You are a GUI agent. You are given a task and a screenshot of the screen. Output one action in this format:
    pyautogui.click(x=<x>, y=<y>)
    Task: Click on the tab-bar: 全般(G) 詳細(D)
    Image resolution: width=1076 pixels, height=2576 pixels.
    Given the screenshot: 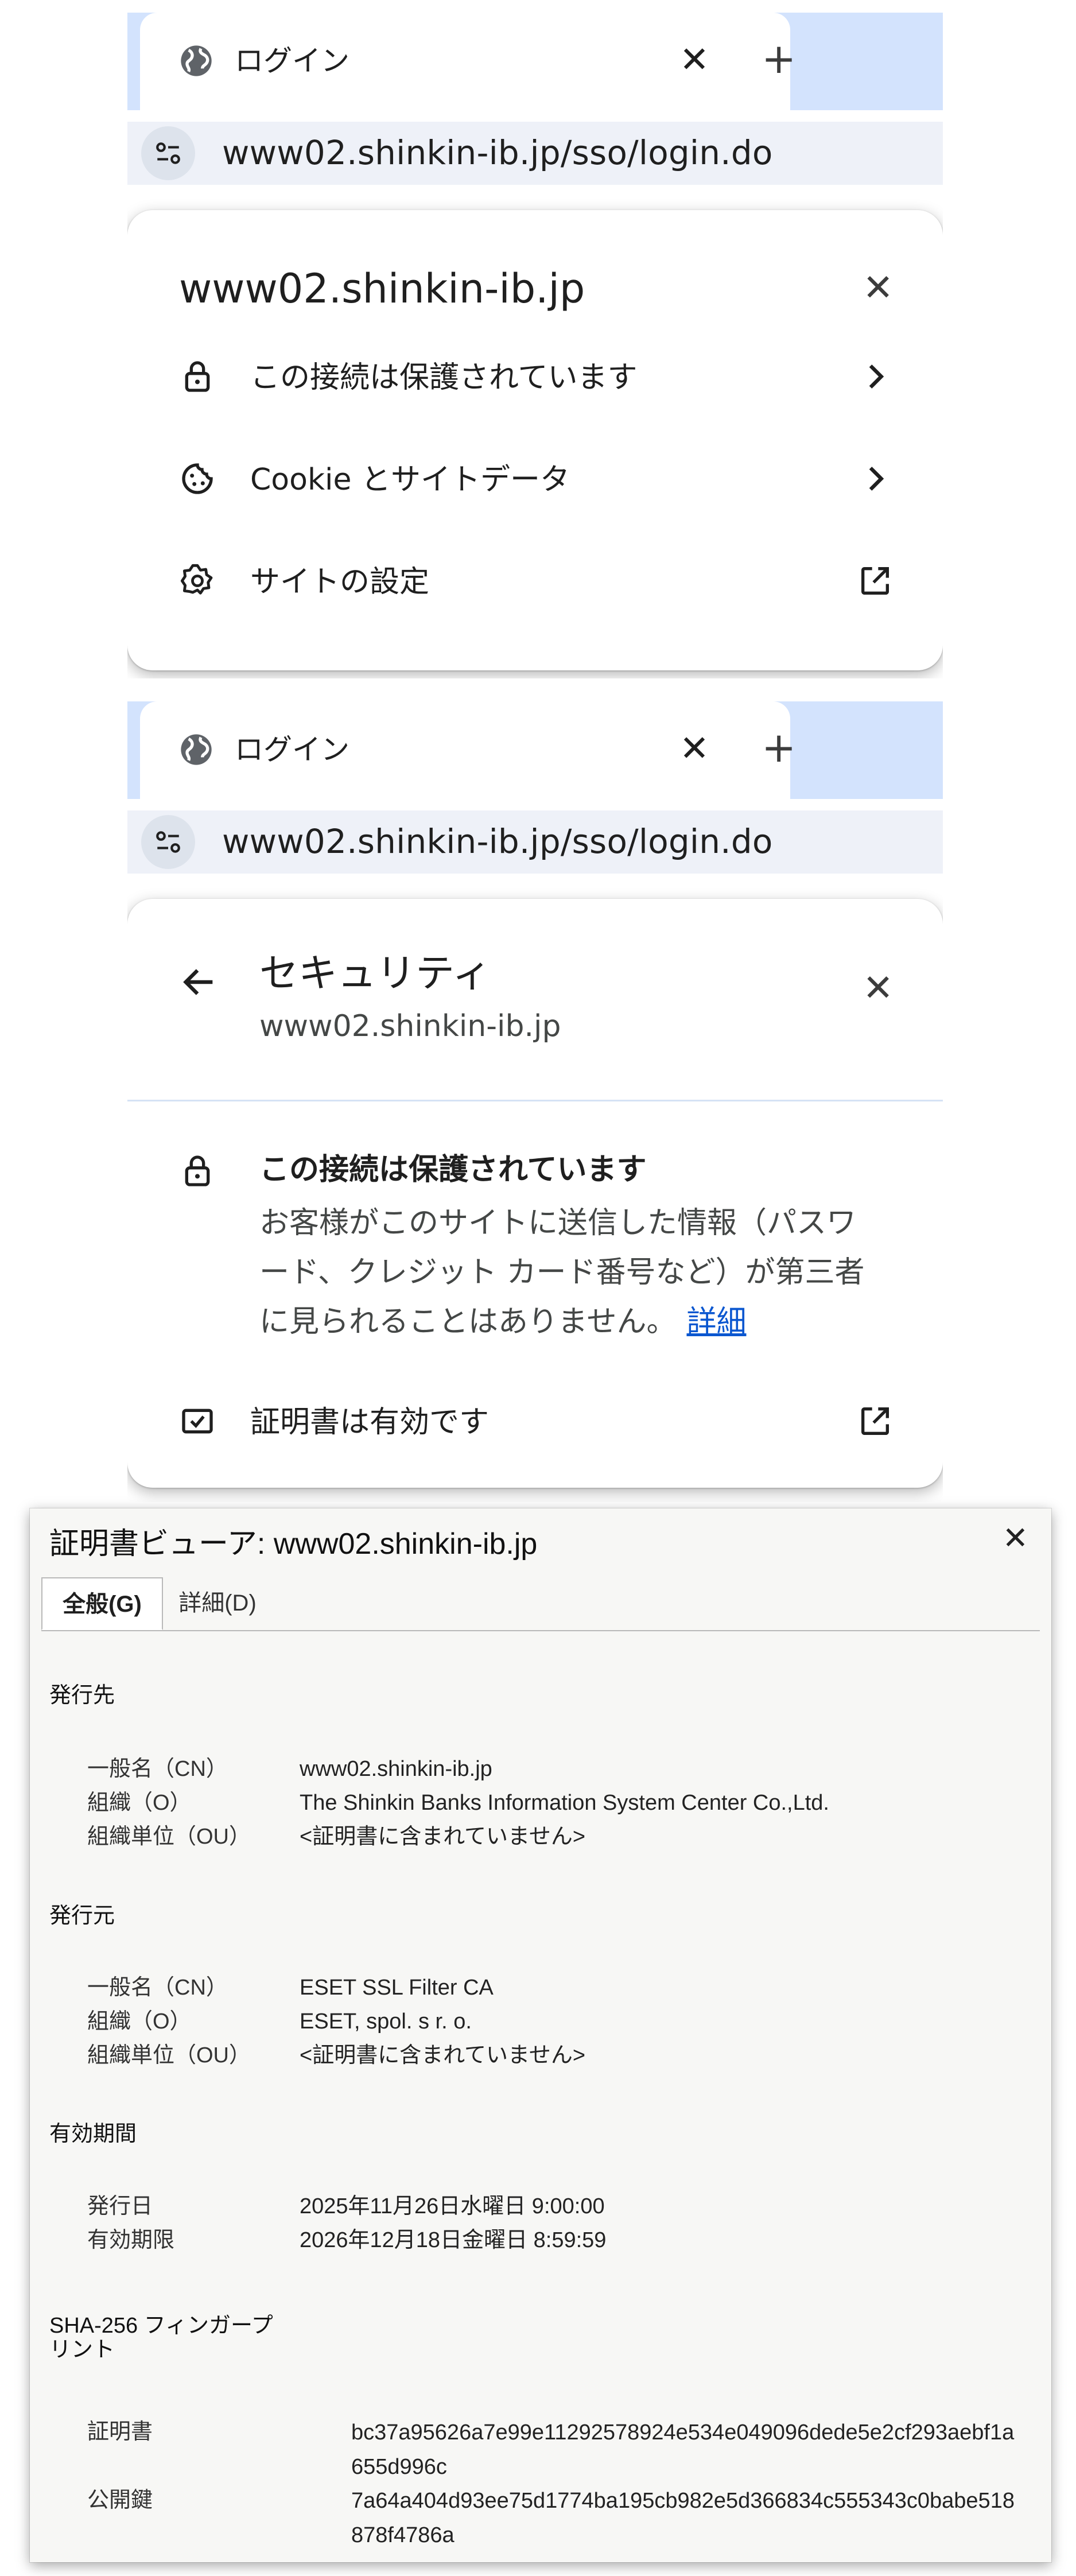 What is the action you would take?
    pyautogui.click(x=540, y=1604)
    